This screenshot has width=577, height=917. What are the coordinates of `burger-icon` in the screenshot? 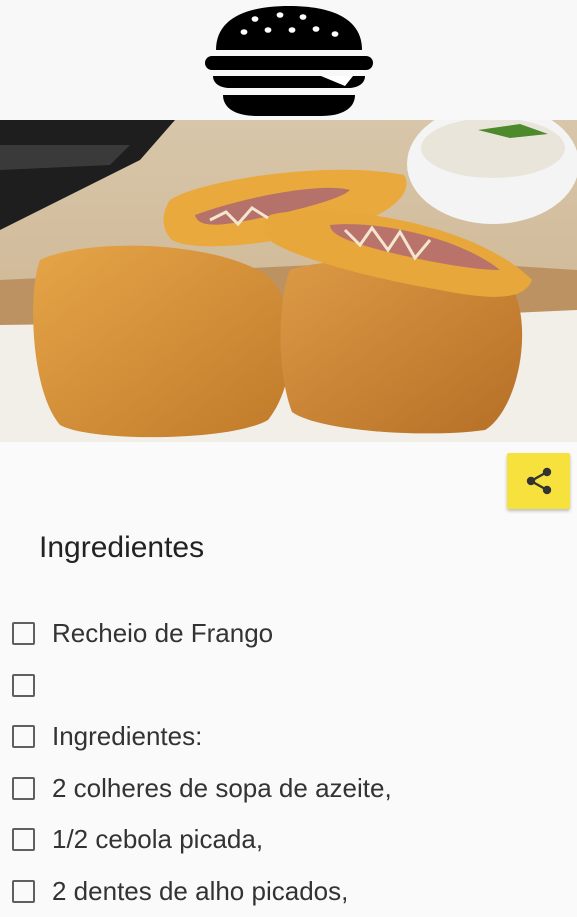 It's located at (289, 61).